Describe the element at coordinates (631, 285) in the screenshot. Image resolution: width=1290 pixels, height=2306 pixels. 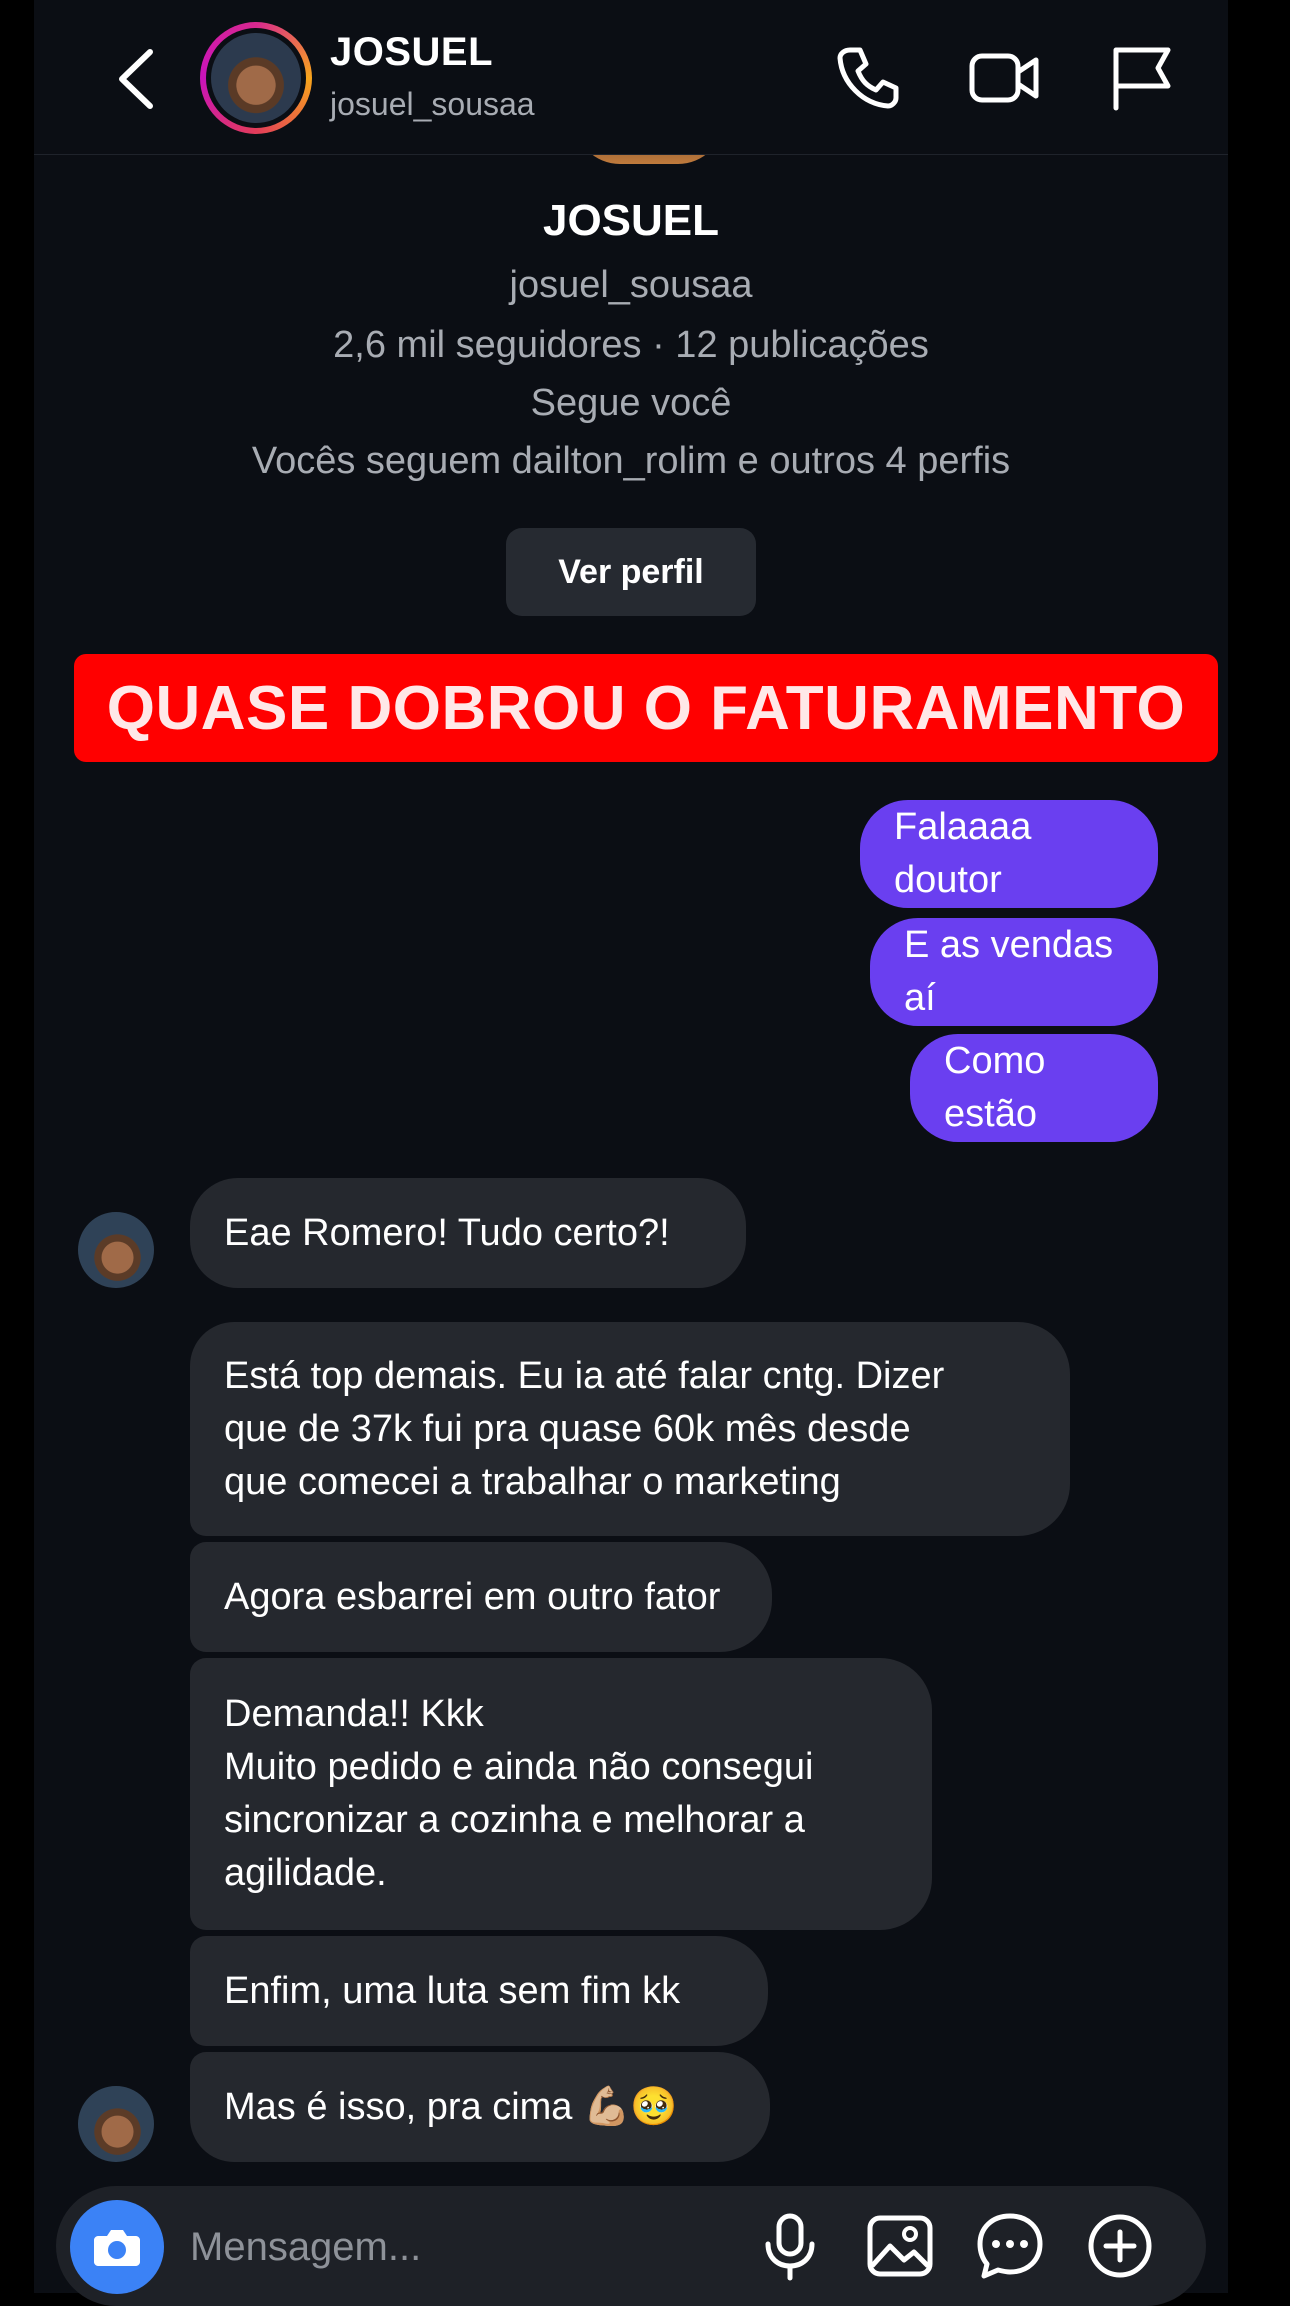
I see `profile-username: josuel_sousaa` at that location.